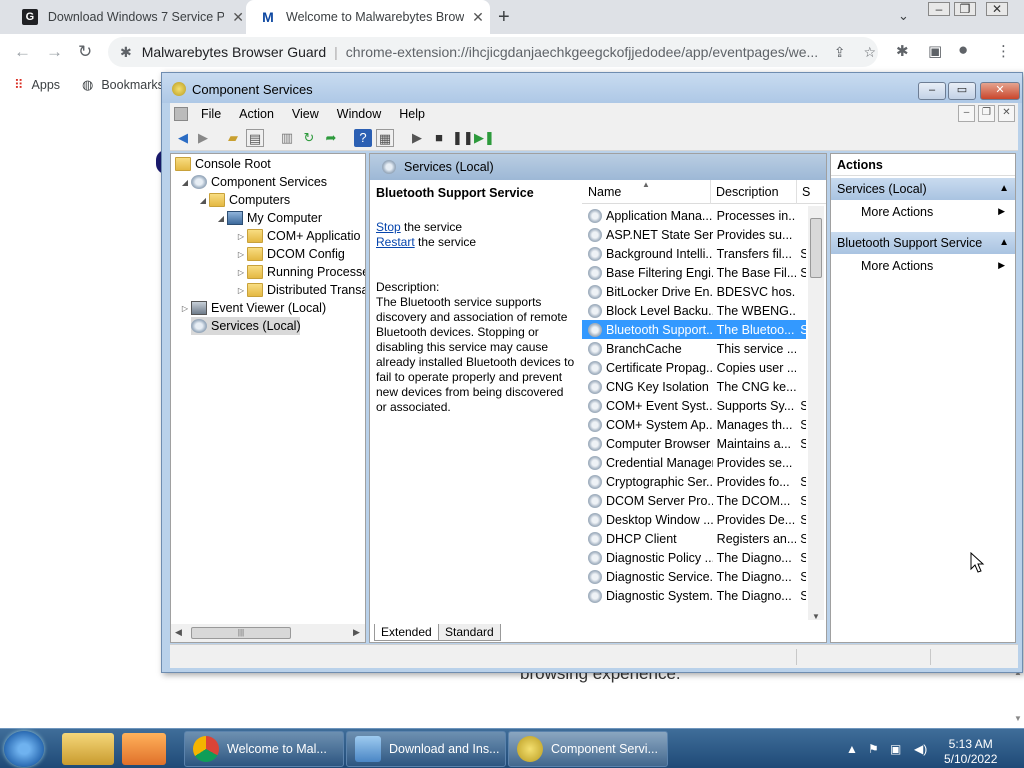 Image resolution: width=1024 pixels, height=768 pixels. What do you see at coordinates (363, 138) in the screenshot?
I see `help-icon: ?` at bounding box center [363, 138].